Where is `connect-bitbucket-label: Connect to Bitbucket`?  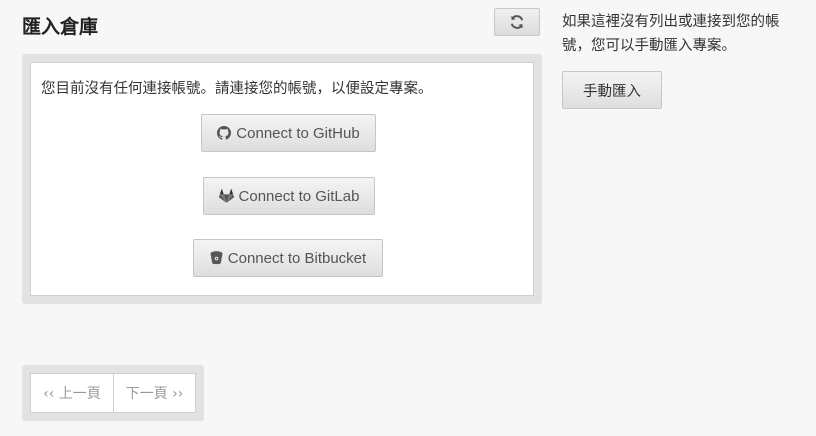
connect-bitbucket-label: Connect to Bitbucket is located at coordinates (297, 258).